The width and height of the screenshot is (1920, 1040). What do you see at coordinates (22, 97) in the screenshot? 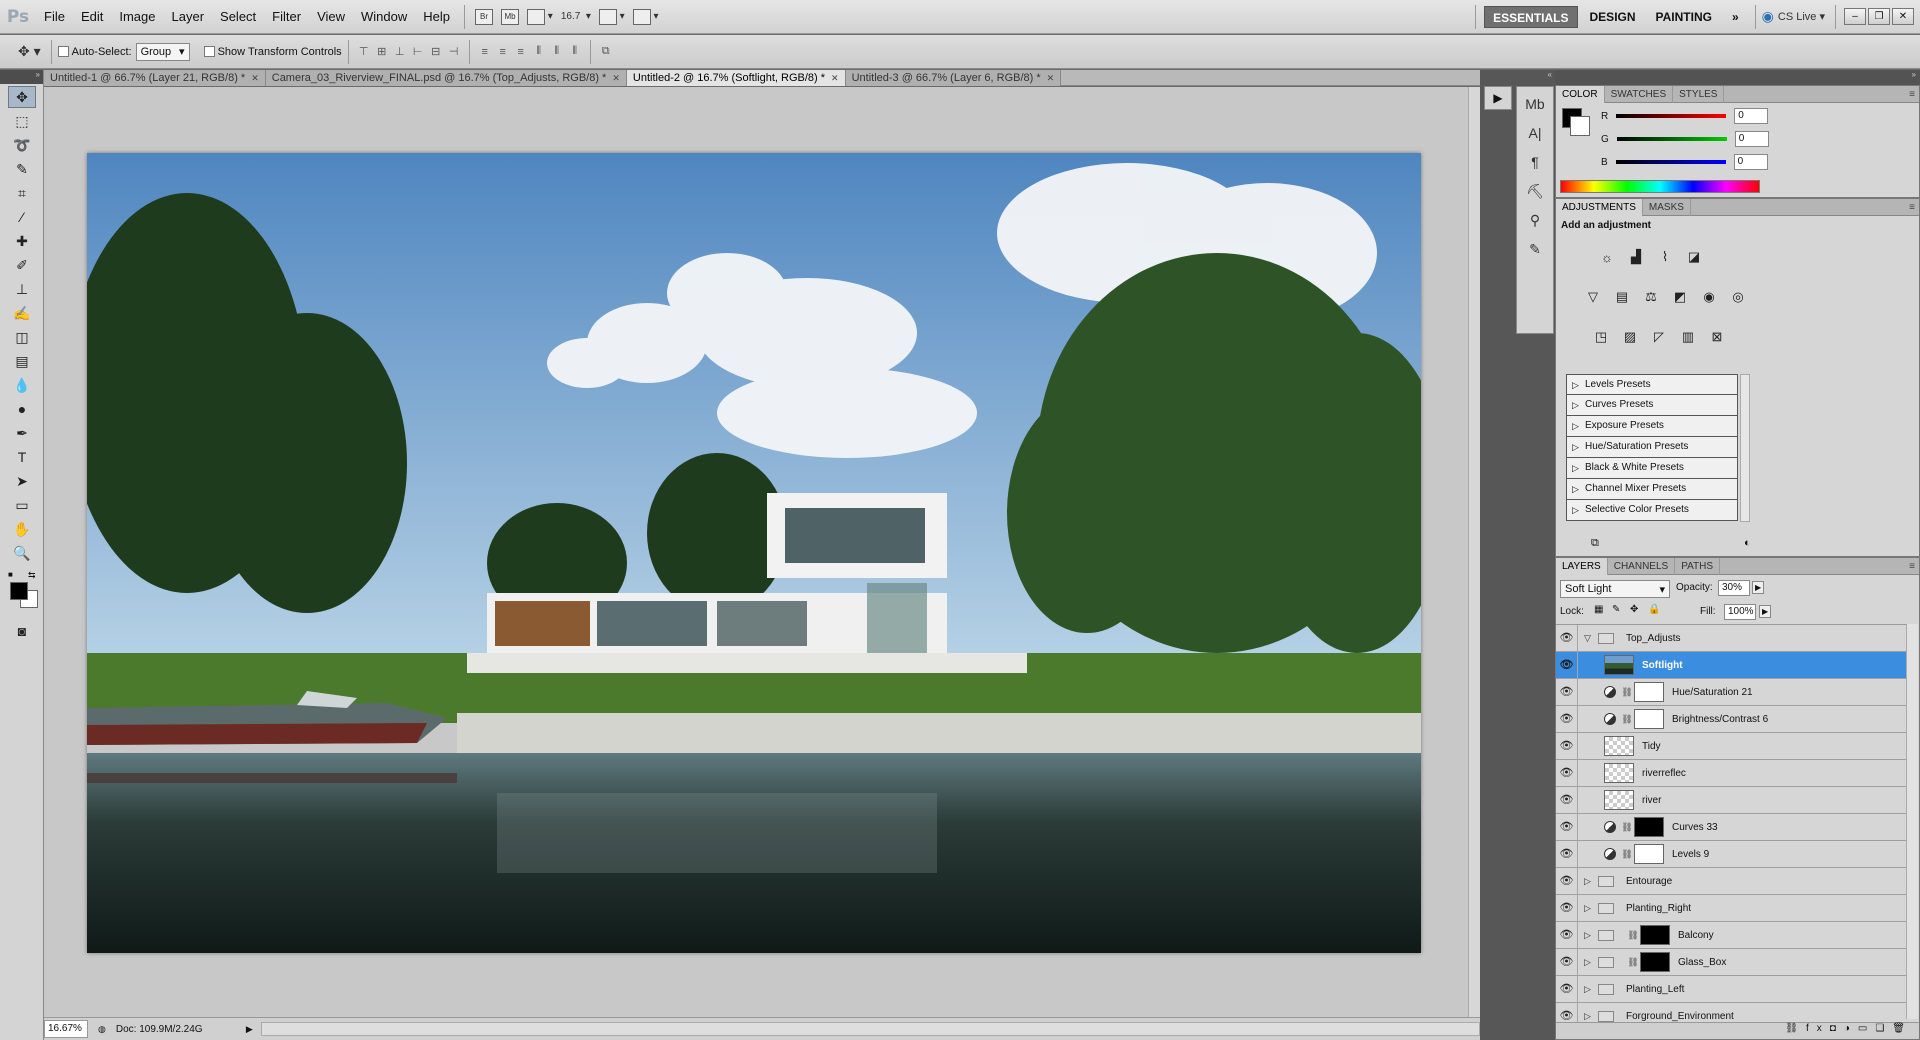
I see `move-tool-icon: ✥` at bounding box center [22, 97].